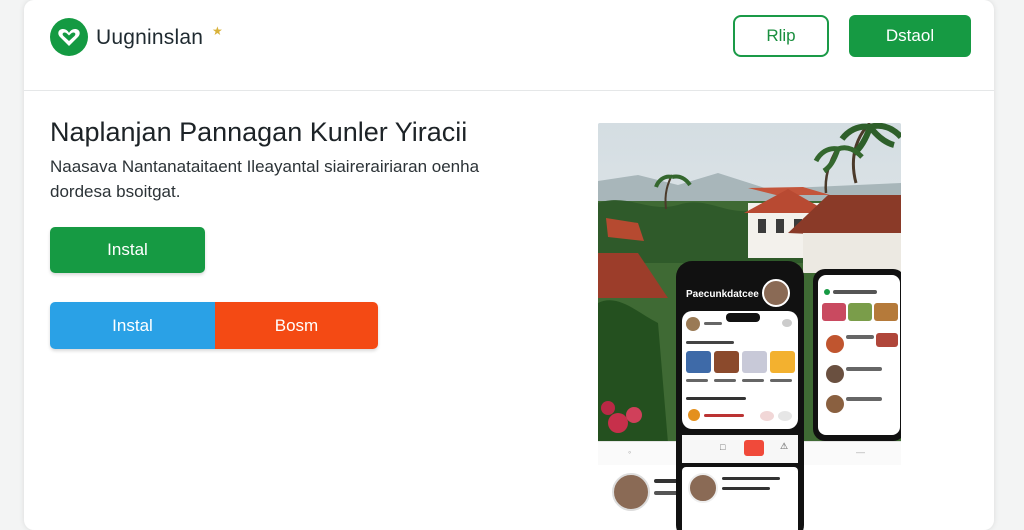 The height and width of the screenshot is (530, 1024). I want to click on house-icon, so click(754, 448).